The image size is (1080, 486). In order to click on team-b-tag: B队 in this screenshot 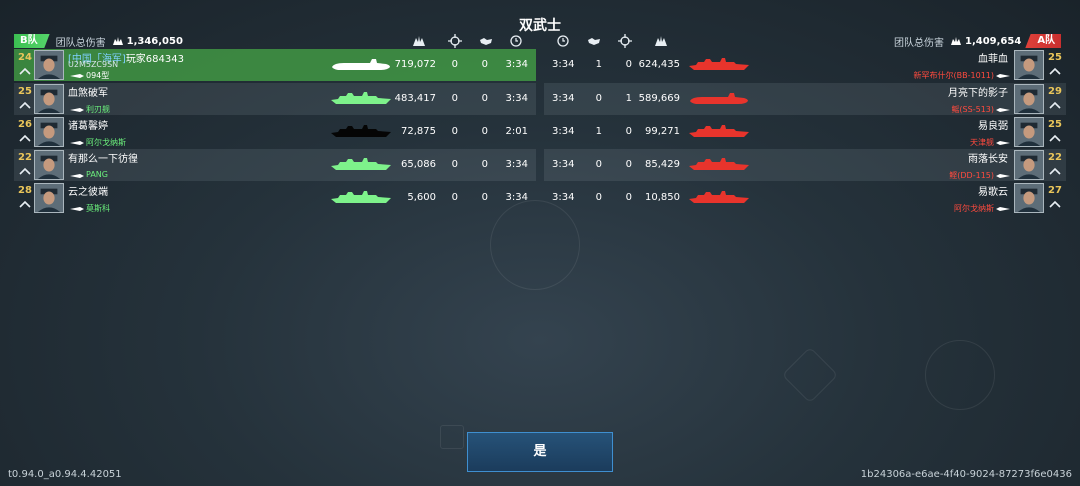, I will do `click(32, 41)`.